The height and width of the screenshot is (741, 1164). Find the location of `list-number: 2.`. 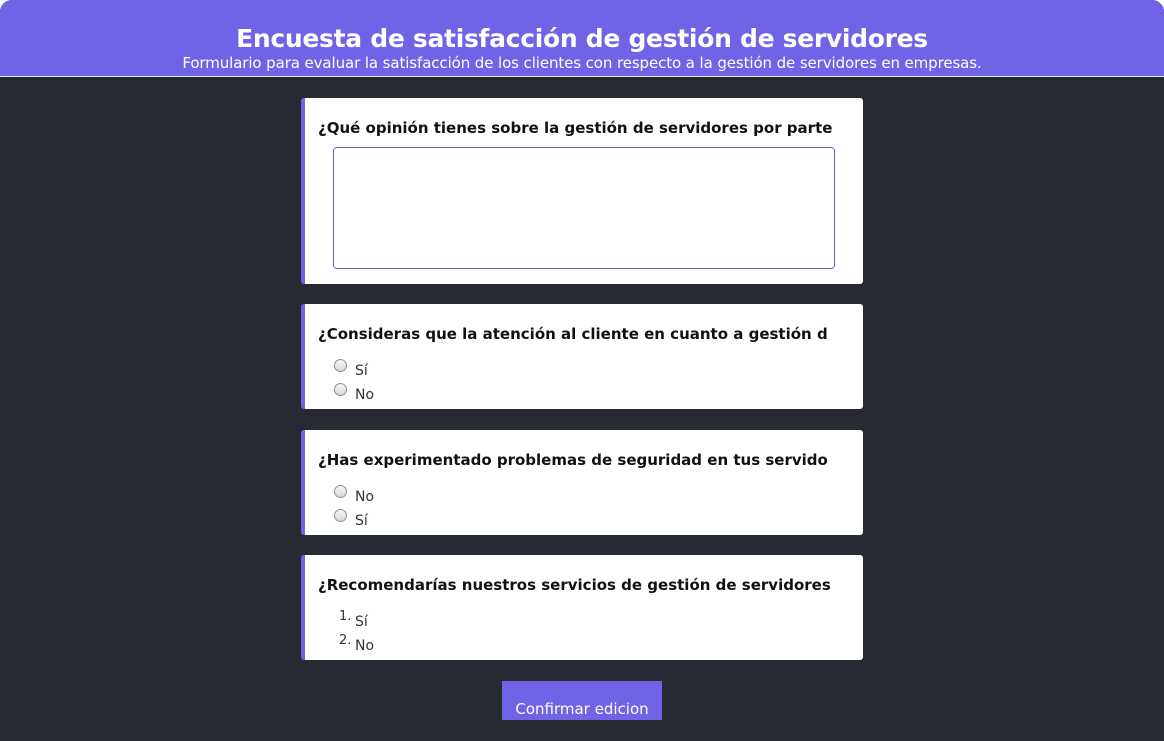

list-number: 2. is located at coordinates (345, 640).